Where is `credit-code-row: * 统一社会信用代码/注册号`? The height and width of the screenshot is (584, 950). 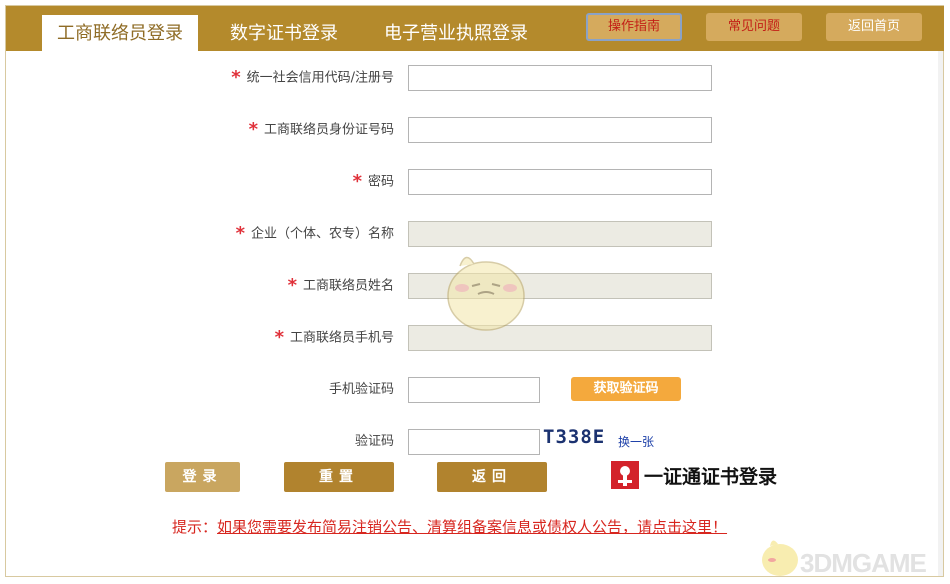 credit-code-row: * 统一社会信用代码/注册号 is located at coordinates (469, 78).